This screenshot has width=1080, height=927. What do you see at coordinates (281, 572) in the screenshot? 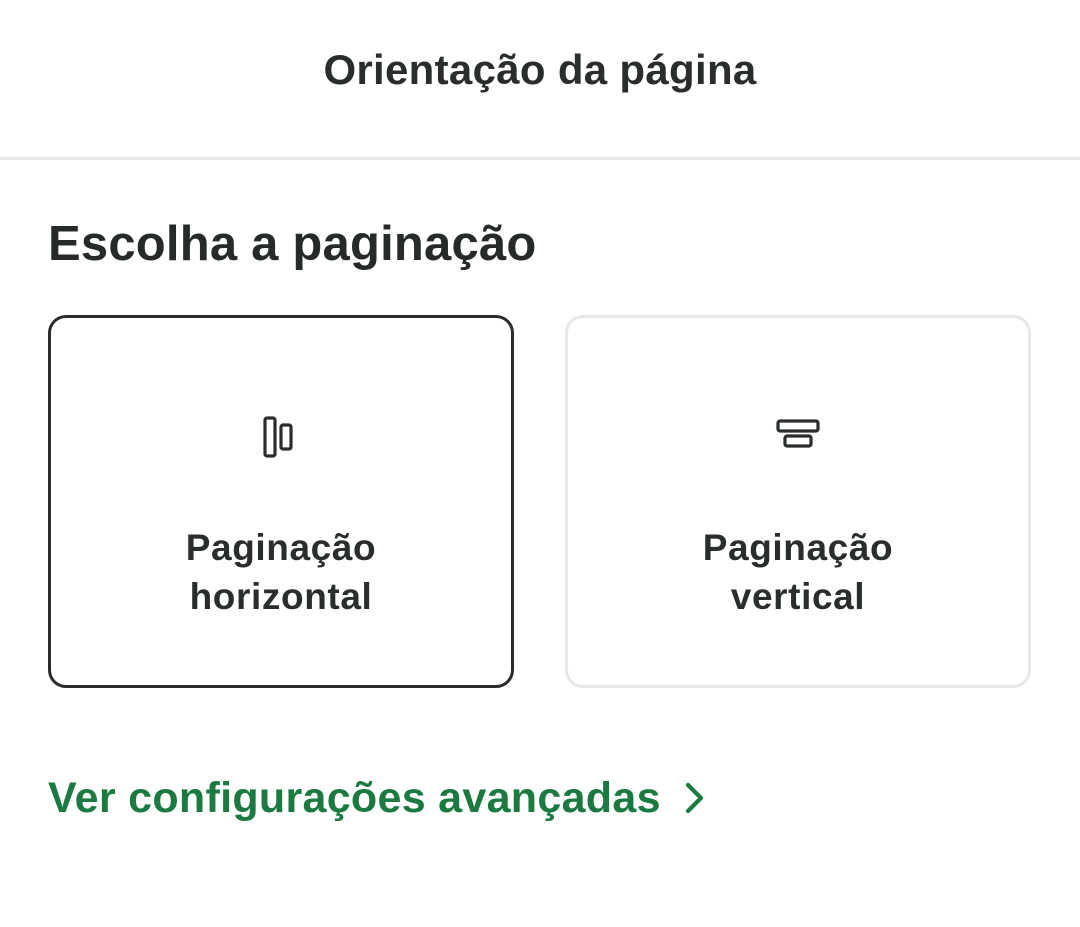
I see `option-label: Paginação horizontal` at bounding box center [281, 572].